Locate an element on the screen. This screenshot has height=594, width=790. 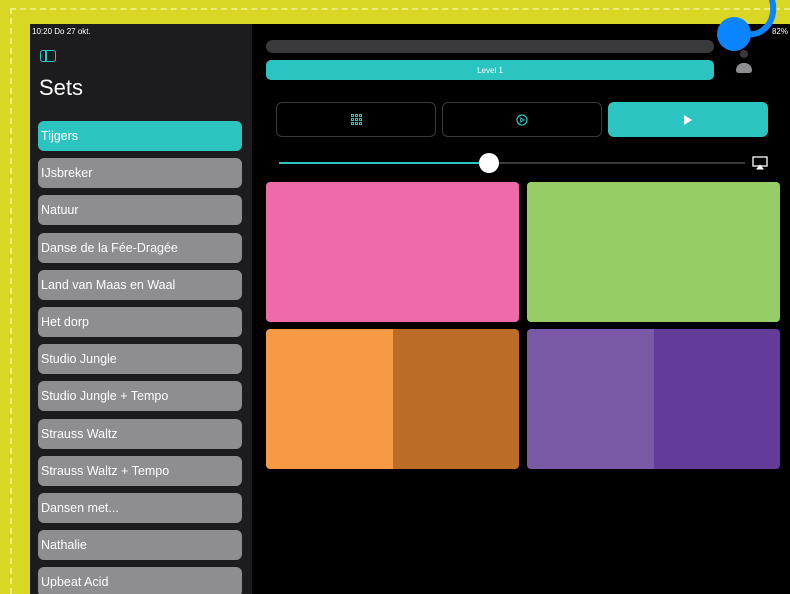
set-item-nathalie: Nathalie is located at coordinates (140, 545).